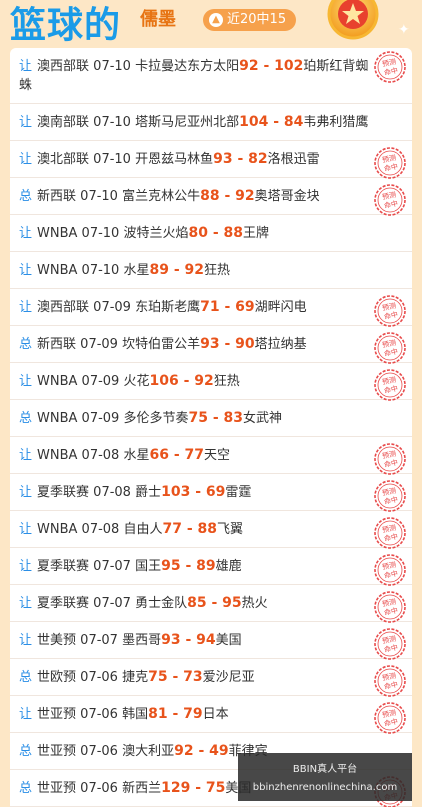  Describe the element at coordinates (336, 122) in the screenshot. I see `away-team: 韦弗利猎鹰` at that location.